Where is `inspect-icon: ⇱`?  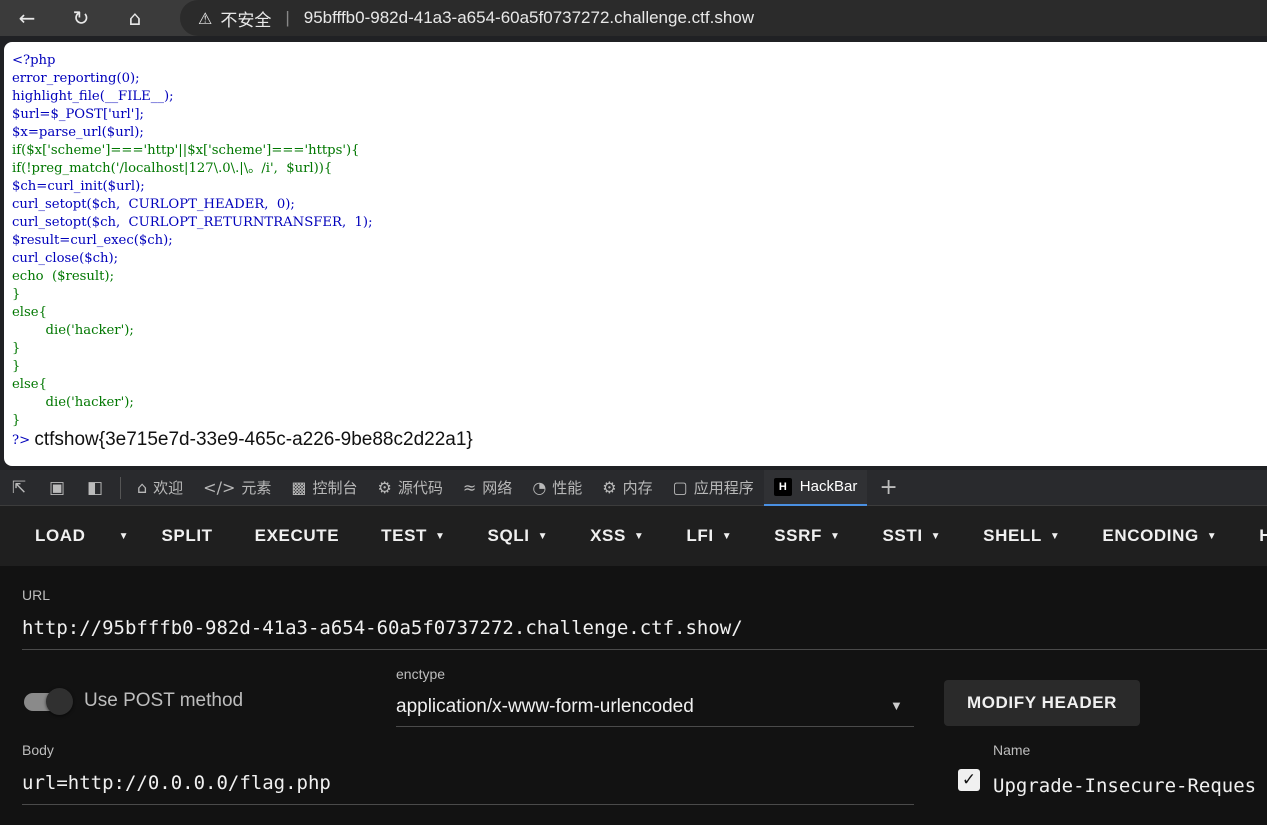
inspect-icon: ⇱ is located at coordinates (19, 488).